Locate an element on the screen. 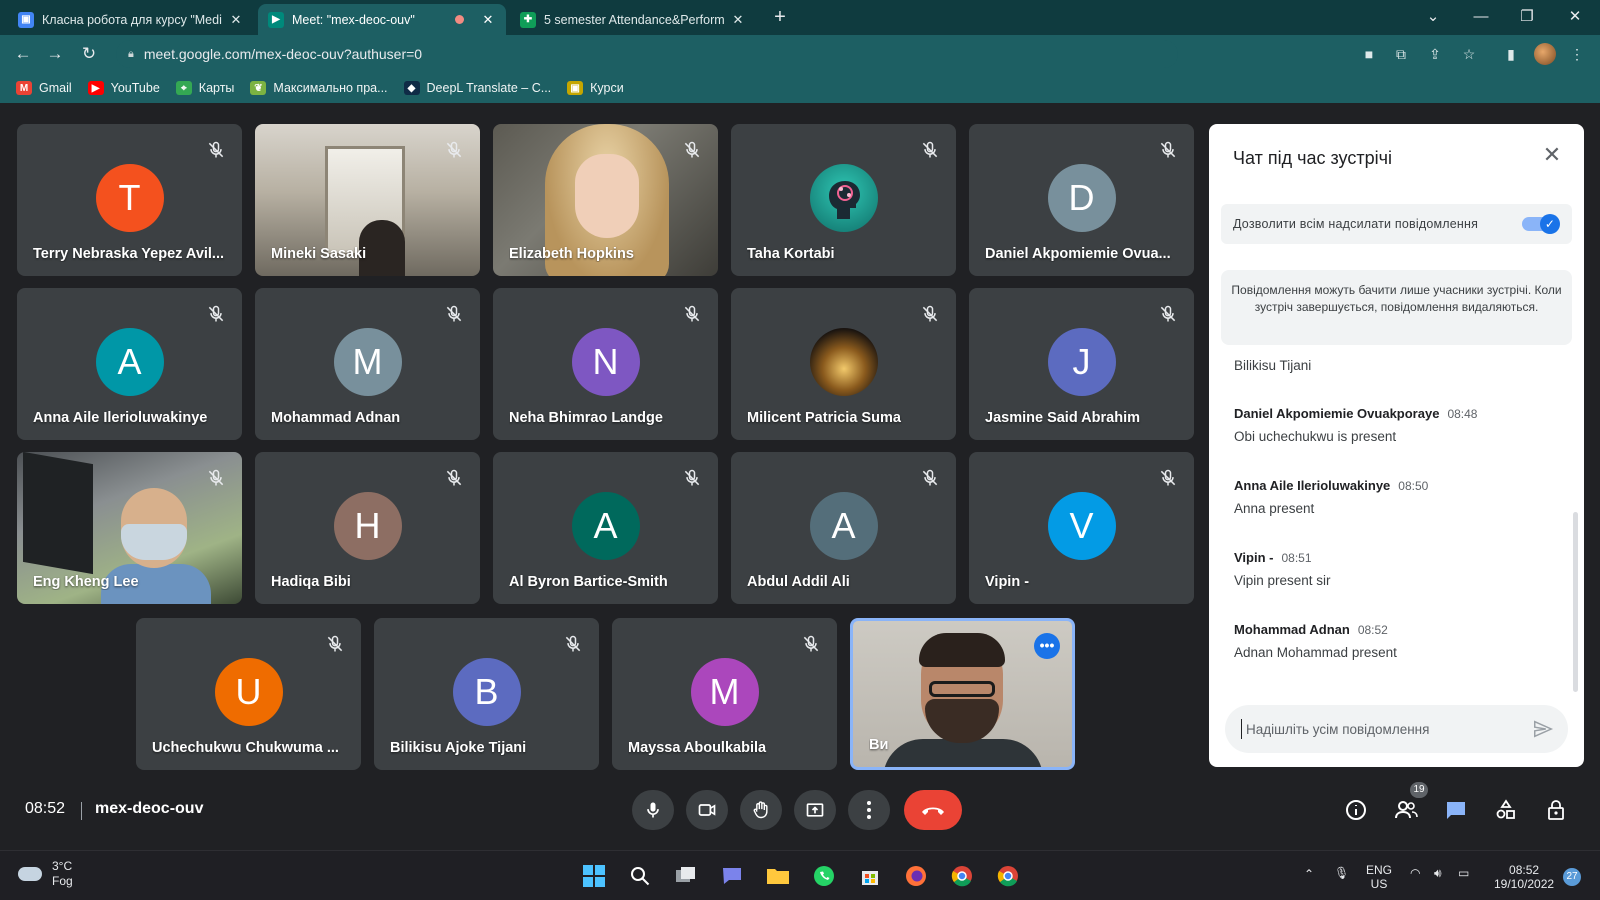  volume-icon: 🔊︎ is located at coordinates (1438, 873).